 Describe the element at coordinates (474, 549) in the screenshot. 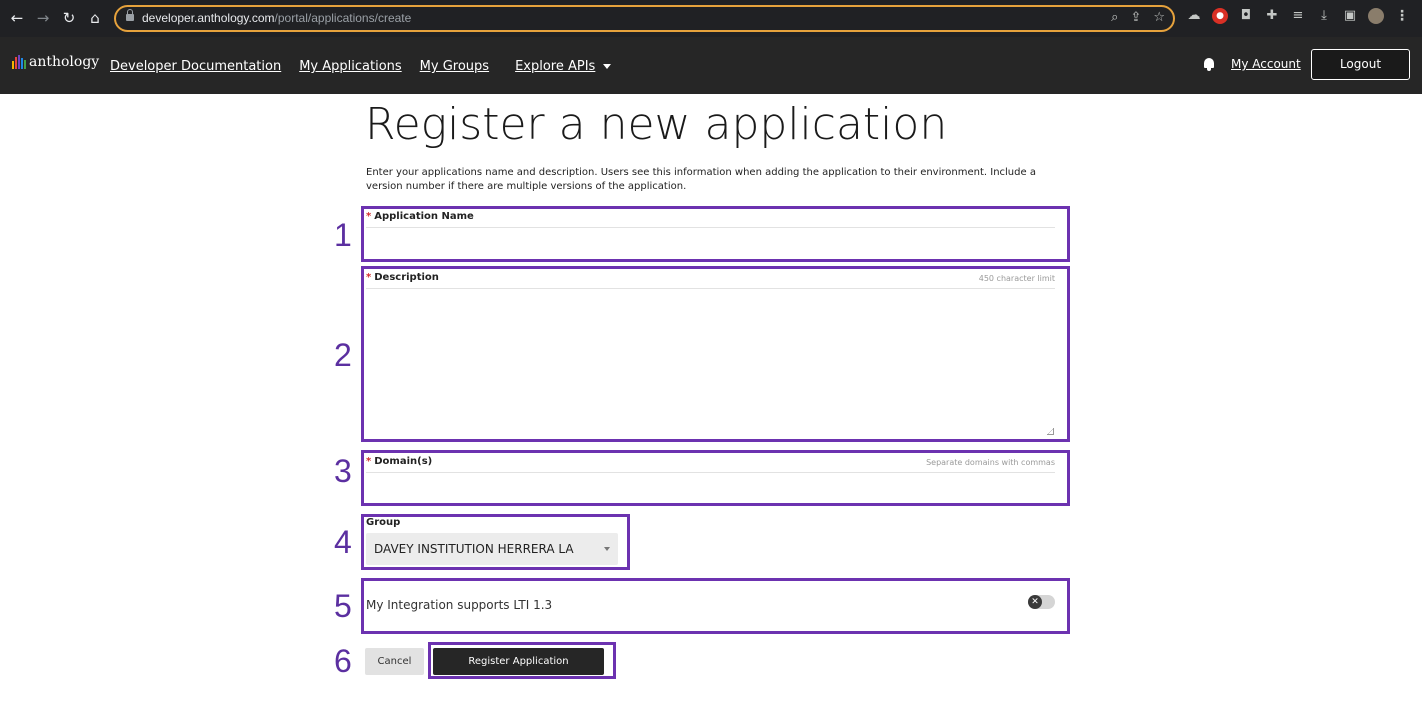

I see `group-select-value: DAVEY INSTITUTION HERRERA LA` at that location.